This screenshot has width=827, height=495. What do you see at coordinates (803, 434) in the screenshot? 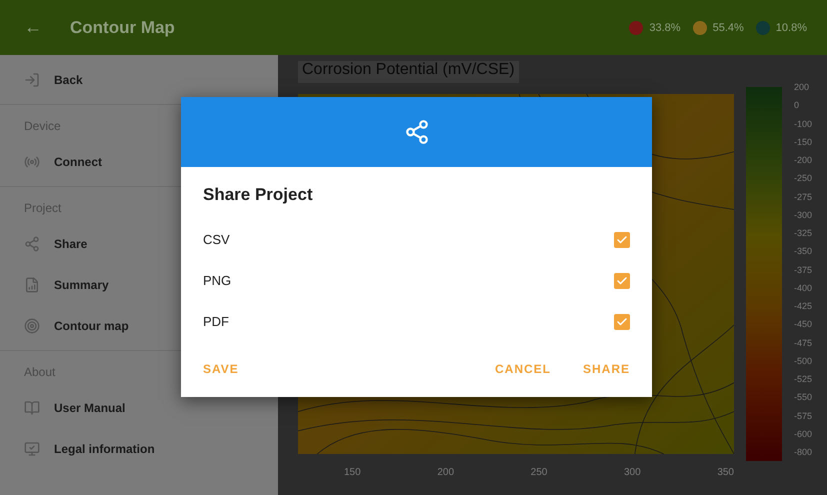
I see `colorbar-label: -600` at bounding box center [803, 434].